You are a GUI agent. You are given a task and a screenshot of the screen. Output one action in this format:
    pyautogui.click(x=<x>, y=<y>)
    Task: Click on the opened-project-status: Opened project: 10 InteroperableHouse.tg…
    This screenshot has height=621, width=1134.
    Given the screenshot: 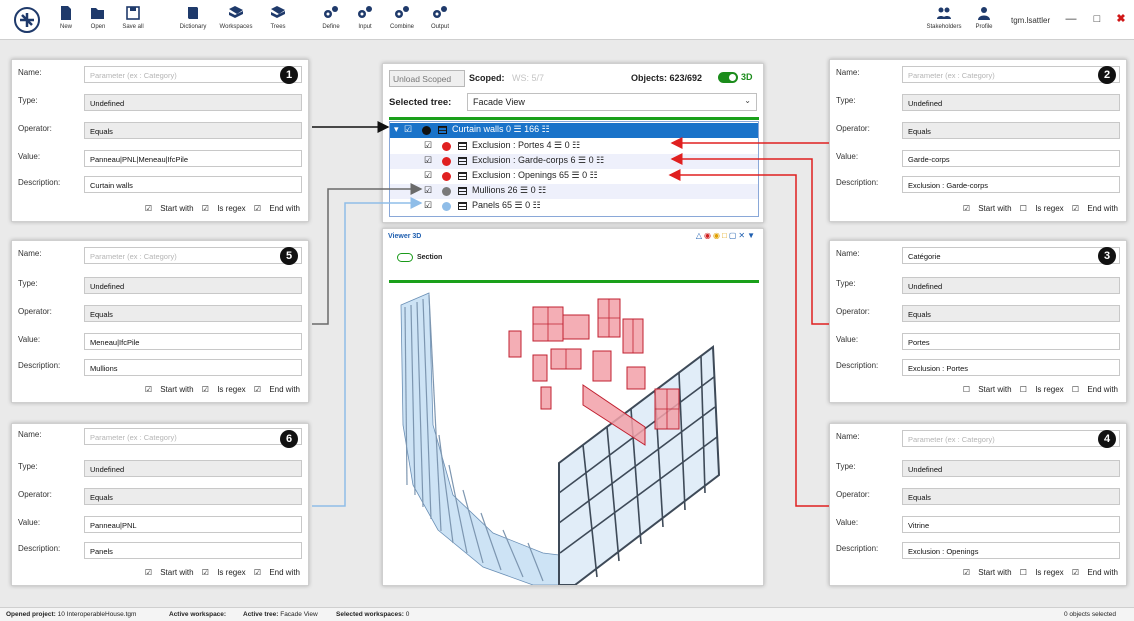 What is the action you would take?
    pyautogui.click(x=71, y=614)
    